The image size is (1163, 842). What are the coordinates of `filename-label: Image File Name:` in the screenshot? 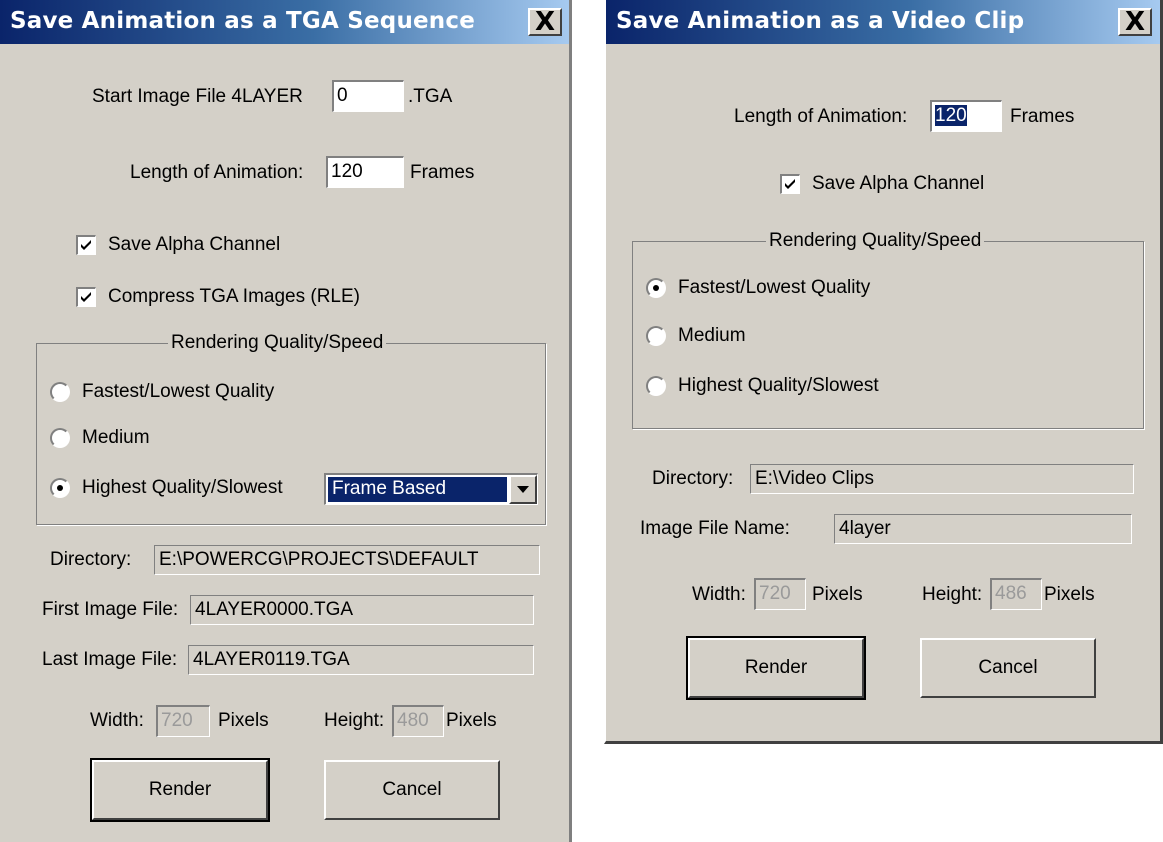 It's located at (715, 528).